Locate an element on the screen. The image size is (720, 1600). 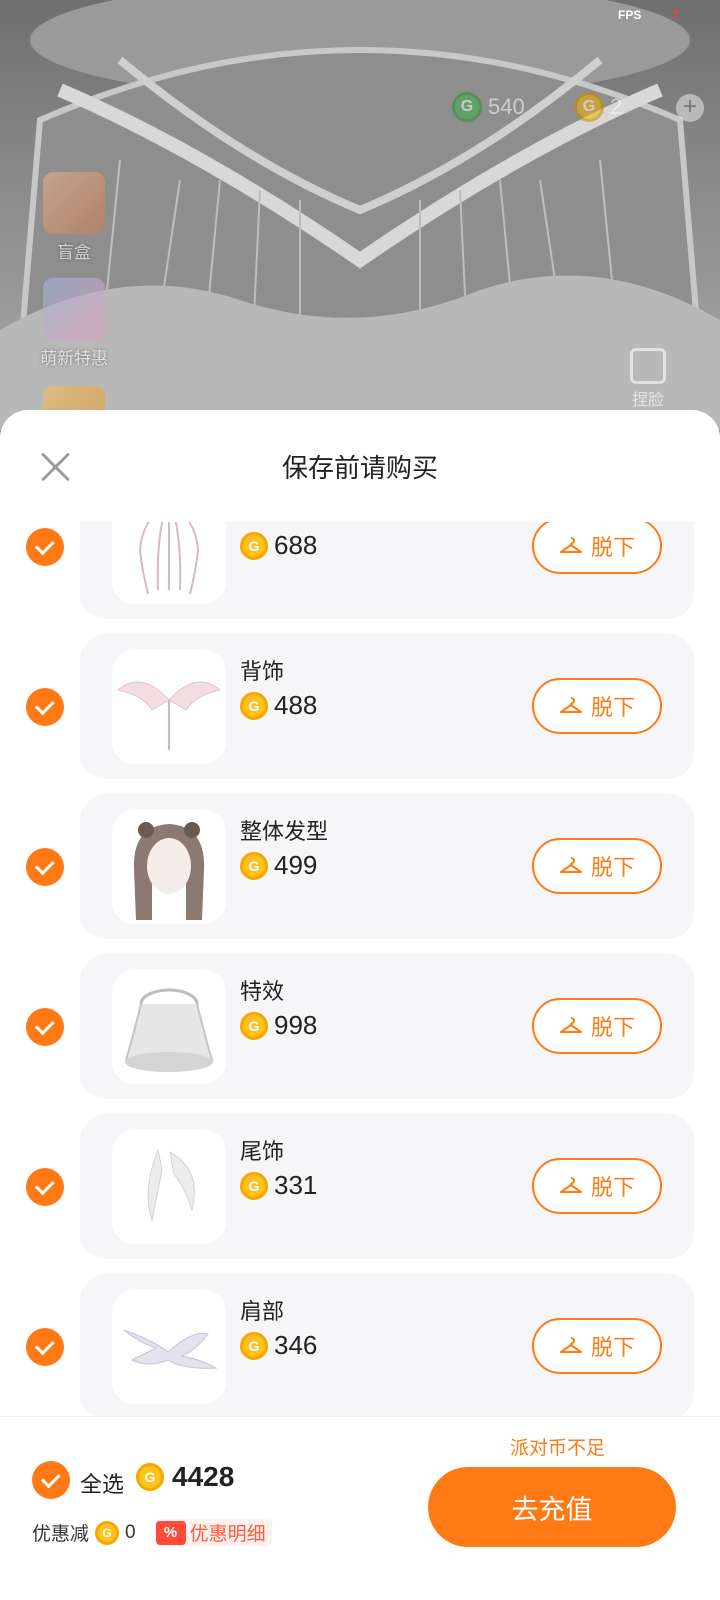
headdress-image is located at coordinates (169, 558).